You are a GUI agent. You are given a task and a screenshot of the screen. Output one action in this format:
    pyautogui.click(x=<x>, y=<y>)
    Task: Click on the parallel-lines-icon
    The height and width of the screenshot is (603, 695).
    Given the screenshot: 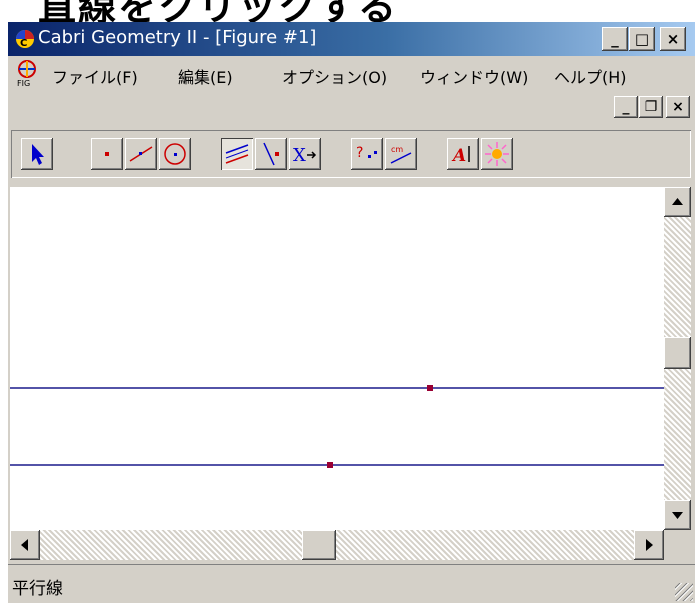 What is the action you would take?
    pyautogui.click(x=237, y=154)
    